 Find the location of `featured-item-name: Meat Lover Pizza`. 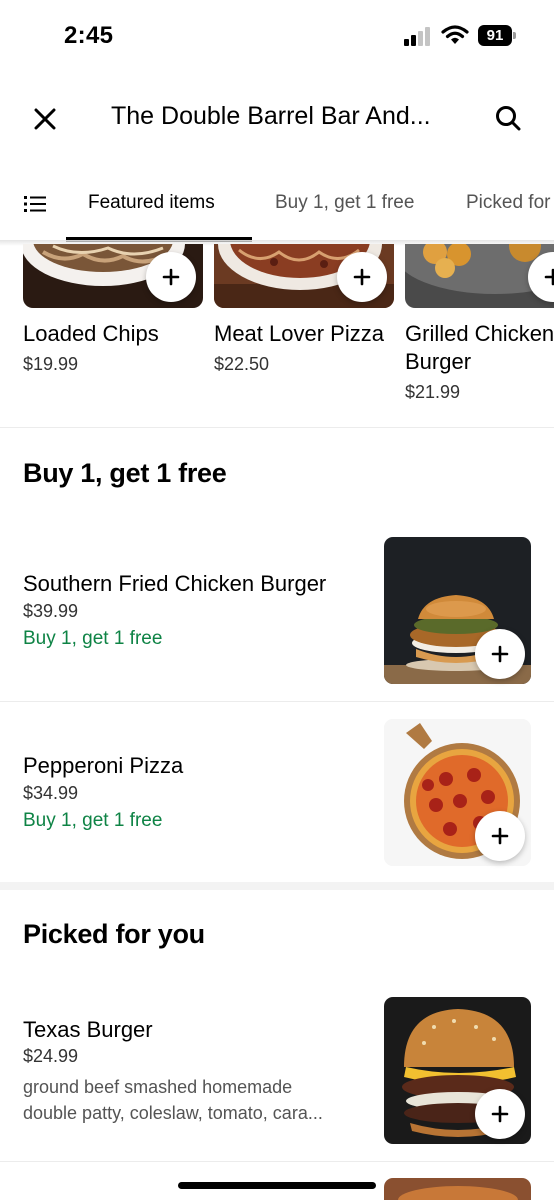

featured-item-name: Meat Lover Pizza is located at coordinates (299, 333).